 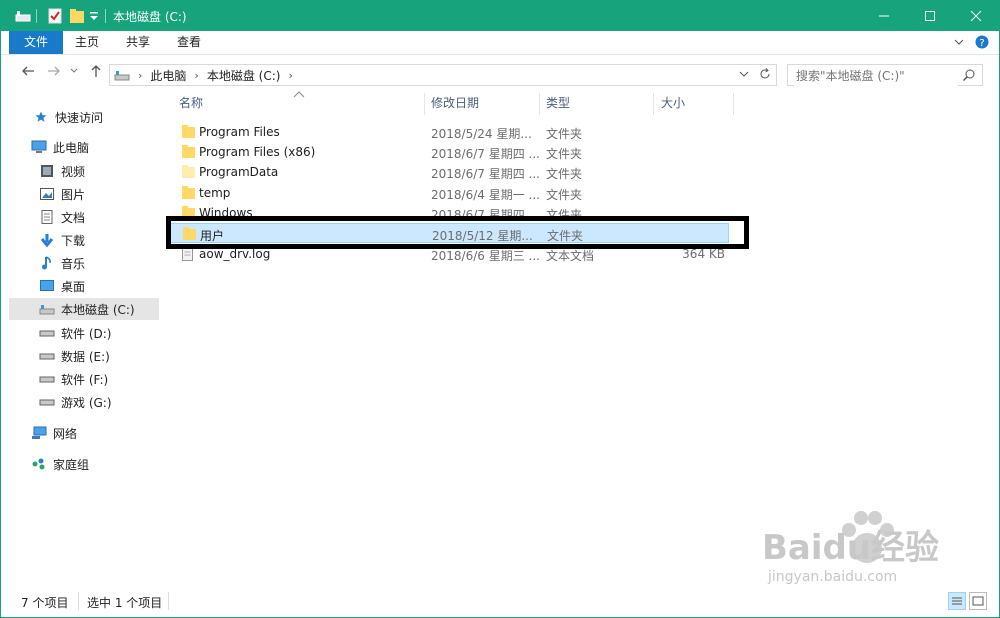 I want to click on large-icons-view-icon, so click(x=978, y=601).